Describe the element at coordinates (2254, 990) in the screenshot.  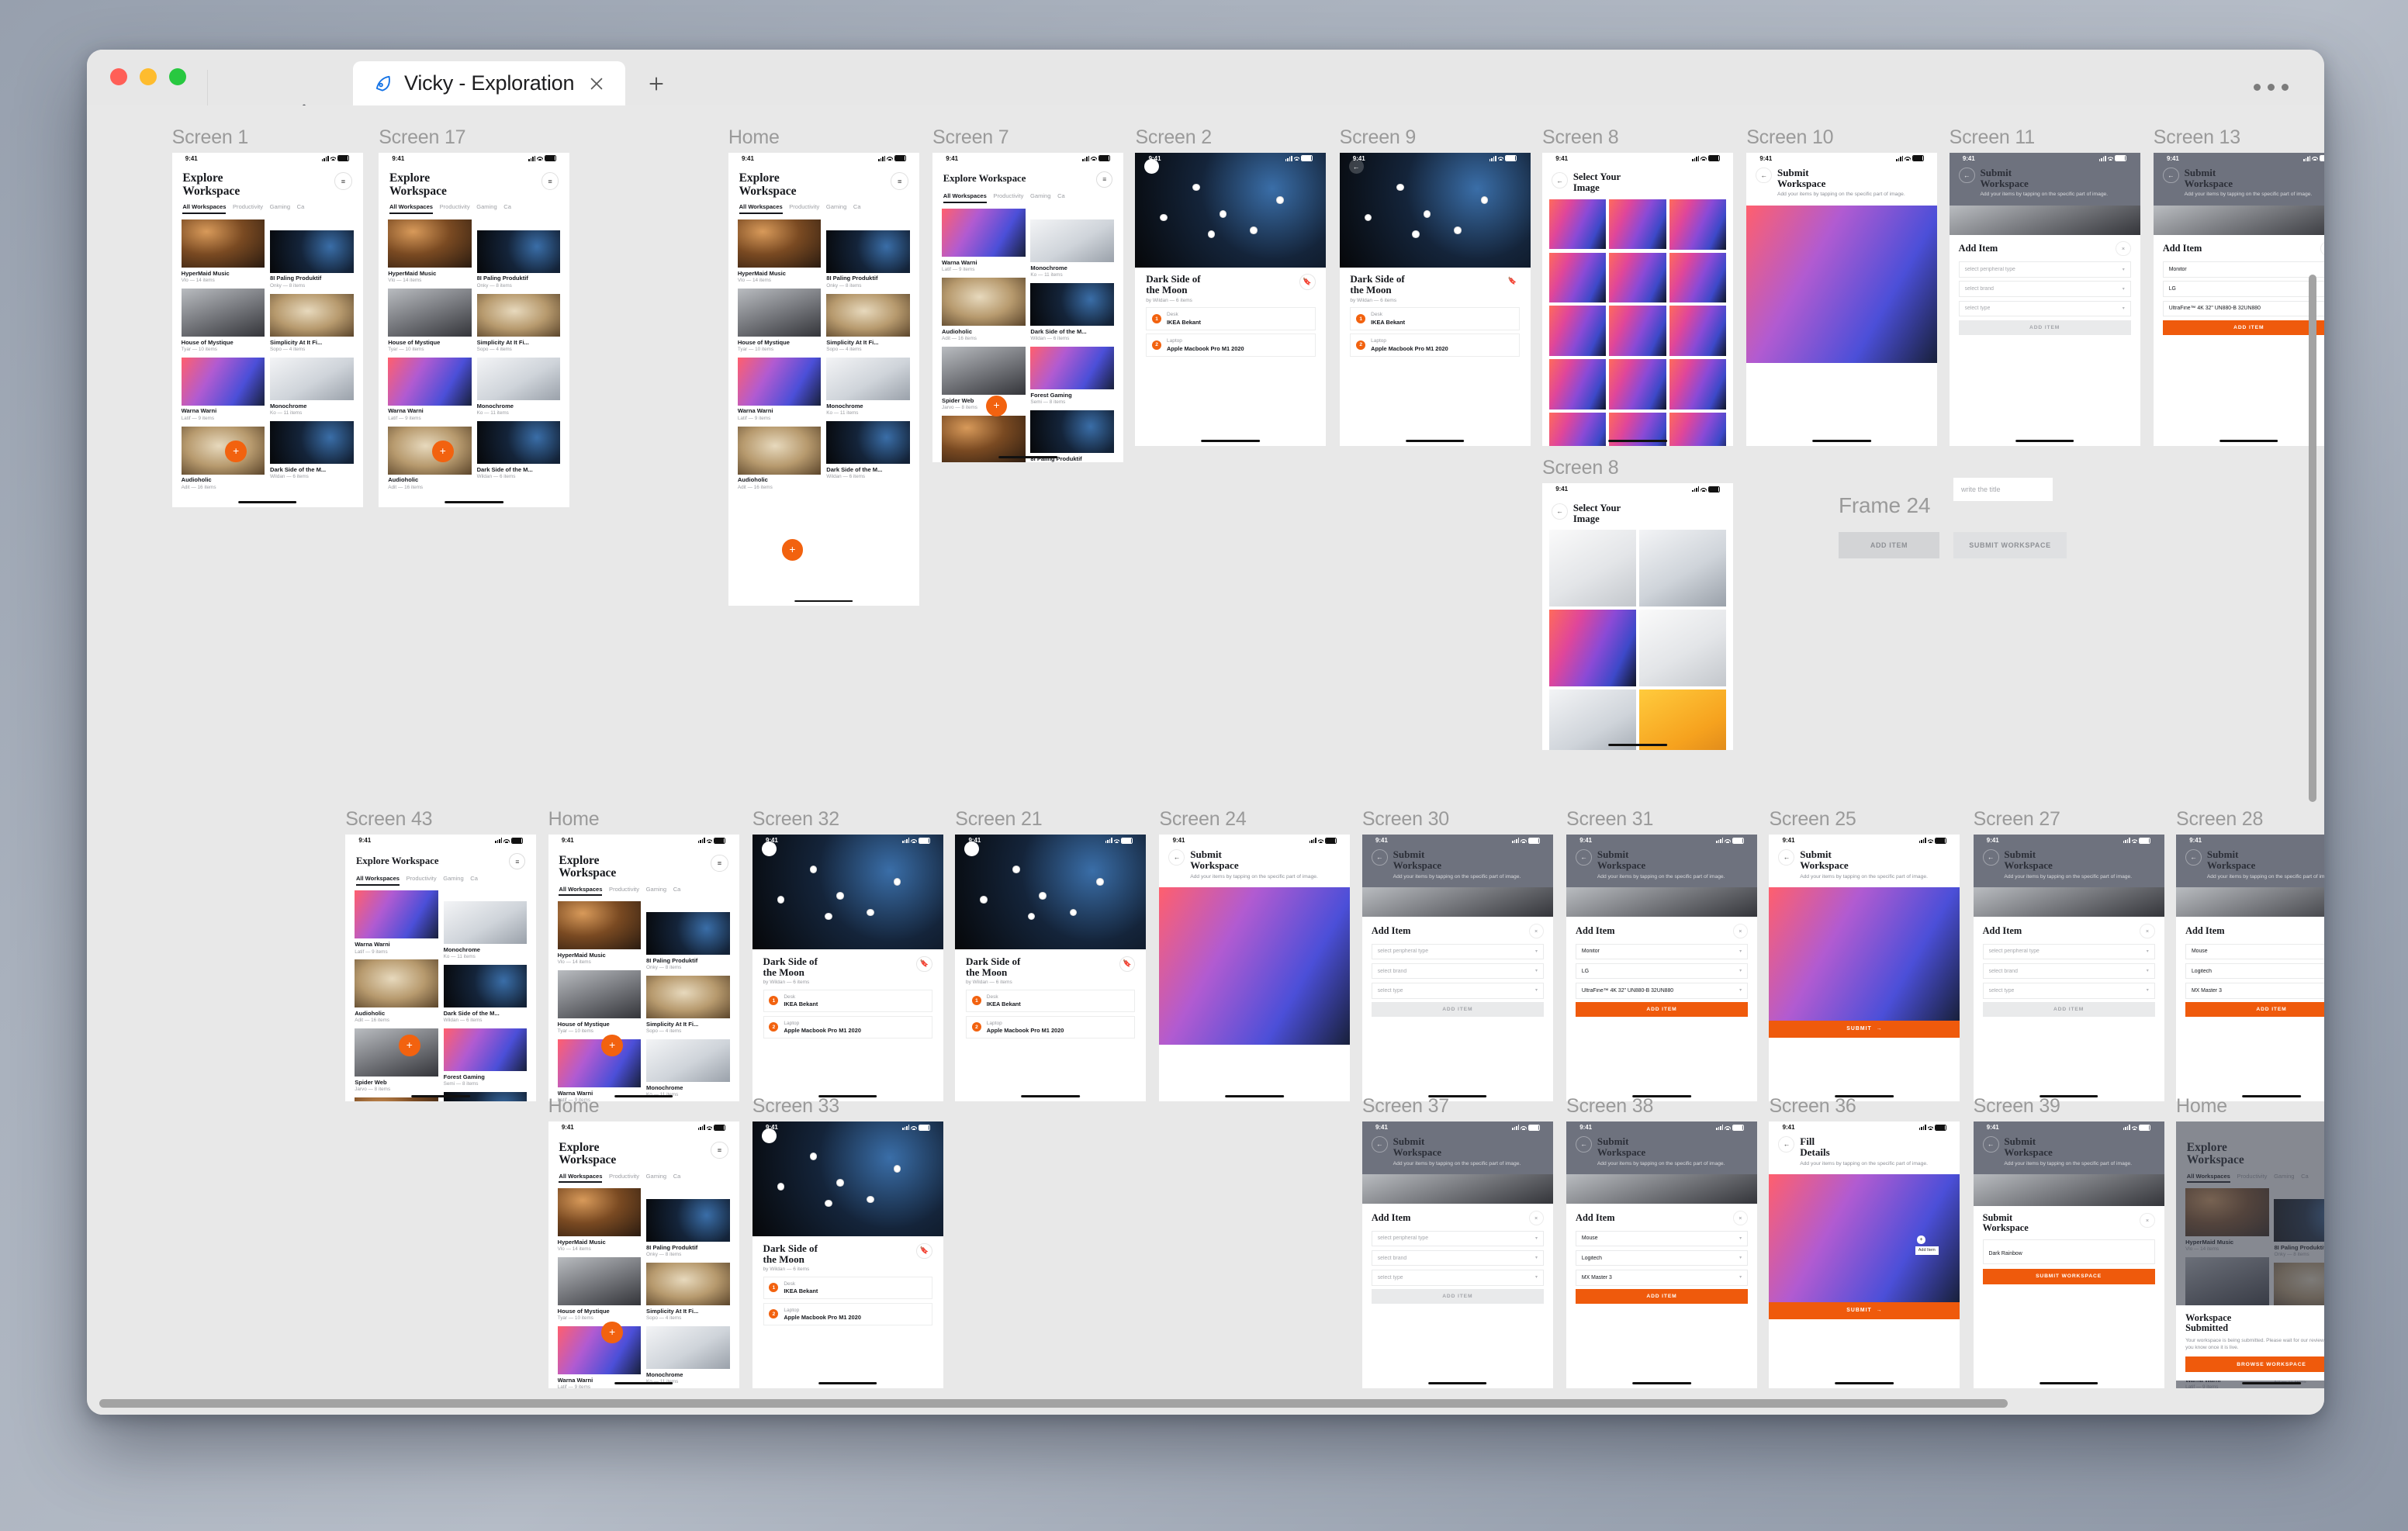
I see `add-item-field: MX Master 3 ▾` at that location.